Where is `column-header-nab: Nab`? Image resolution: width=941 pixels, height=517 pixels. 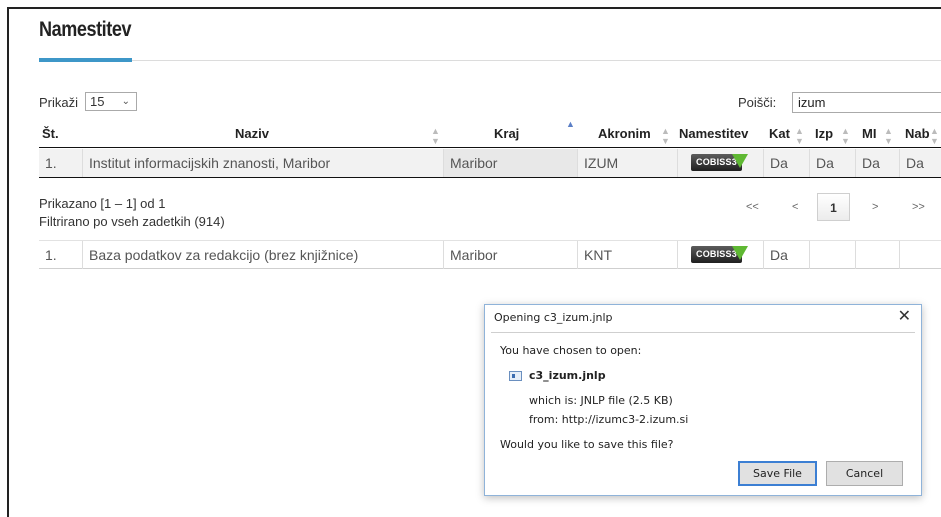 column-header-nab: Nab is located at coordinates (917, 136).